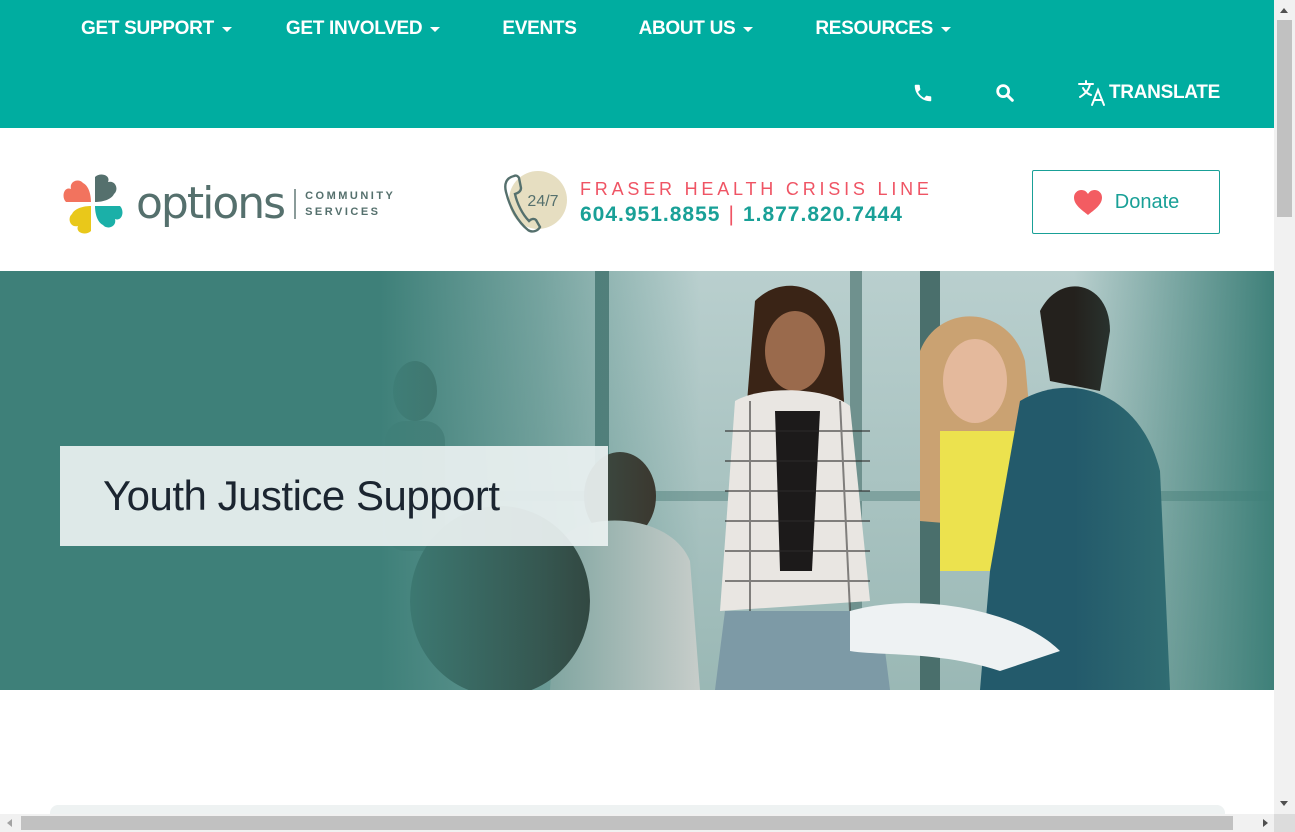  Describe the element at coordinates (93, 204) in the screenshot. I see `hearts-logo-icon` at that location.